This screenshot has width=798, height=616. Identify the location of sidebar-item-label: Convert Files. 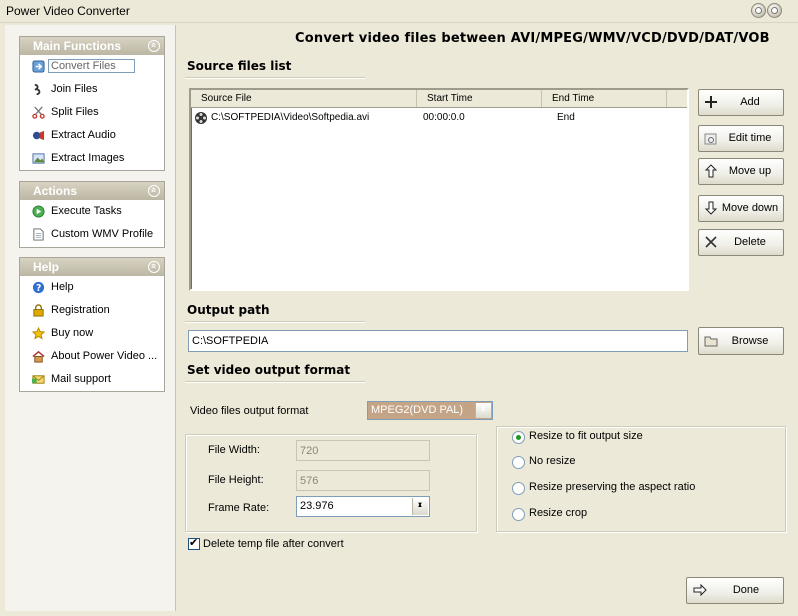
(91, 66).